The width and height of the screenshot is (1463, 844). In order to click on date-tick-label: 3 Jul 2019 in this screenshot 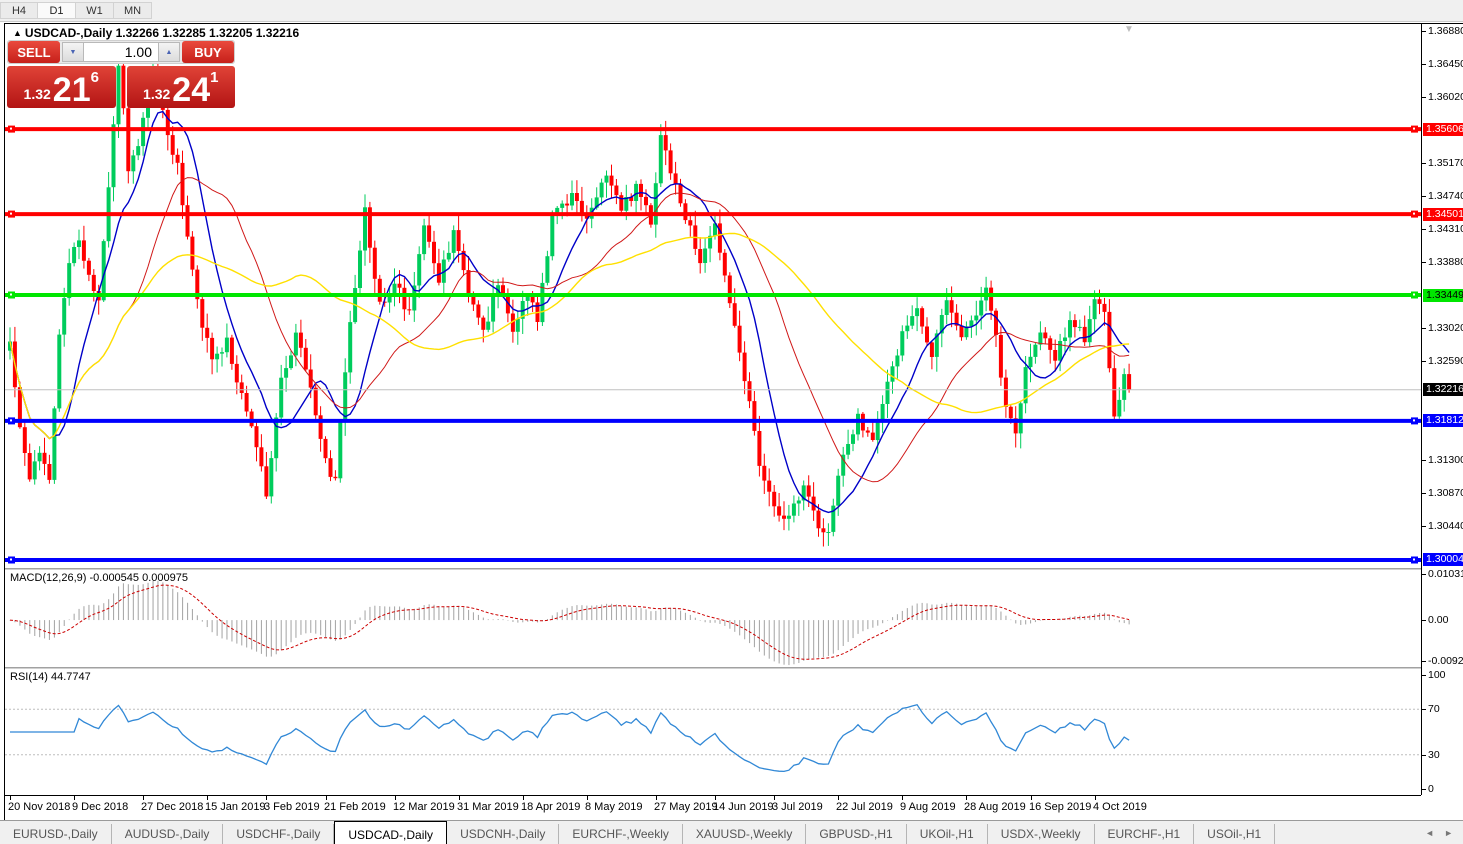, I will do `click(797, 807)`.